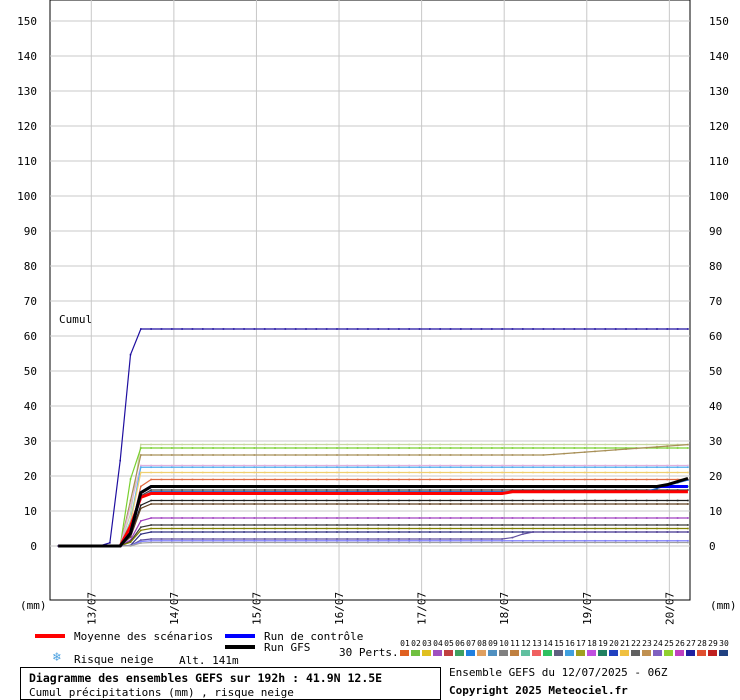 This screenshot has width=740, height=700. I want to click on x-tick-label: 17/07, so click(422, 608).